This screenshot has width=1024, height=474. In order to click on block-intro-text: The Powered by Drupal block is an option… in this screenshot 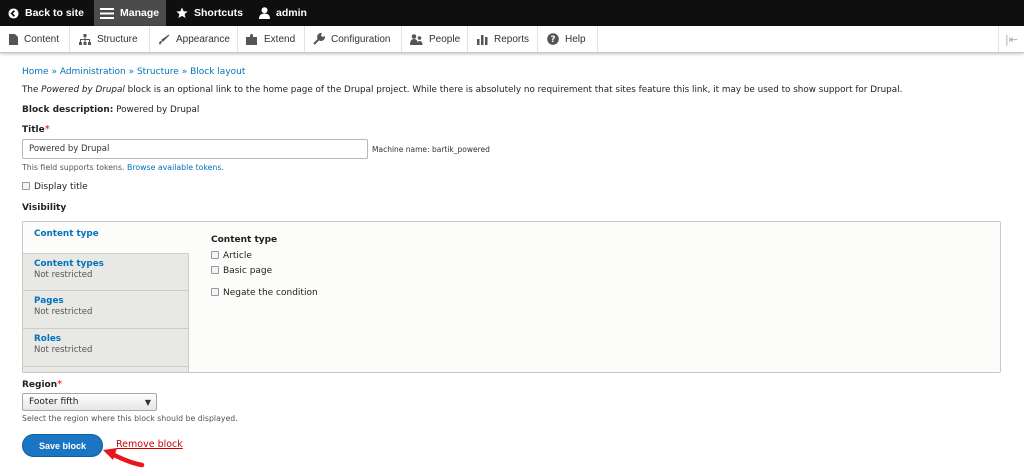, I will do `click(462, 90)`.